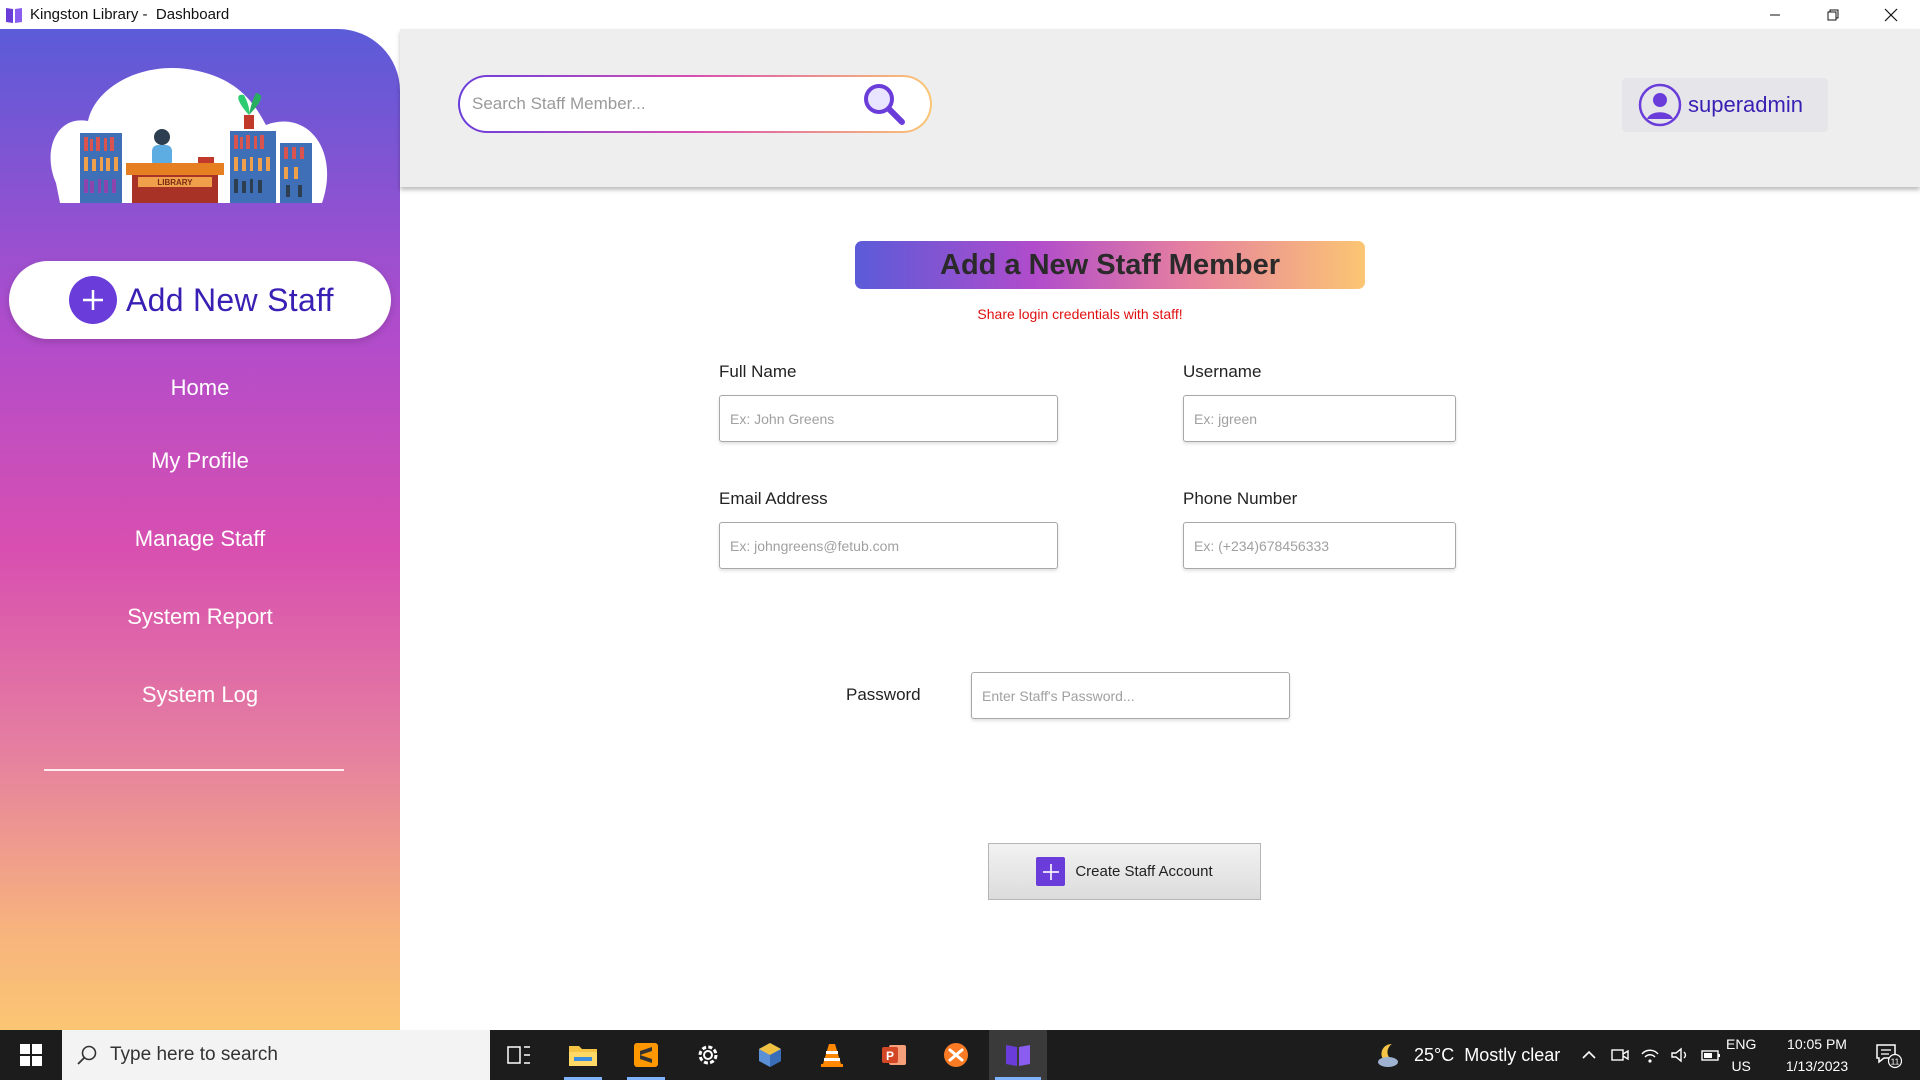 The image size is (1920, 1080). Describe the element at coordinates (1817, 1055) in the screenshot. I see `clock: 10:05 PM 1/13/2023` at that location.